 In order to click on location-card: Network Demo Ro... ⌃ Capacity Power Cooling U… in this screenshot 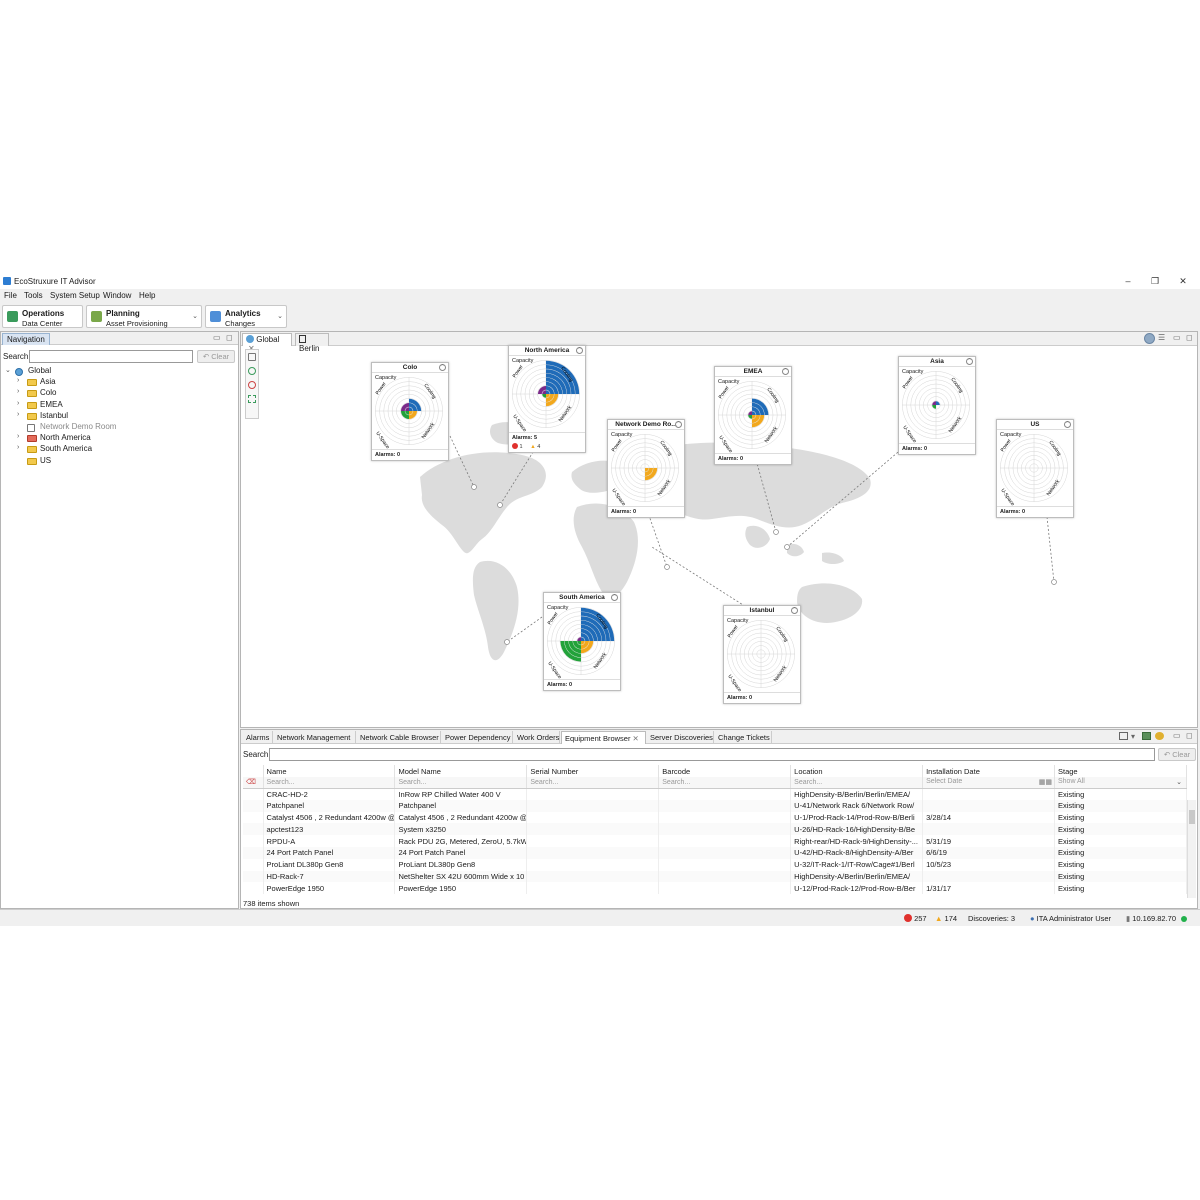, I will do `click(646, 468)`.